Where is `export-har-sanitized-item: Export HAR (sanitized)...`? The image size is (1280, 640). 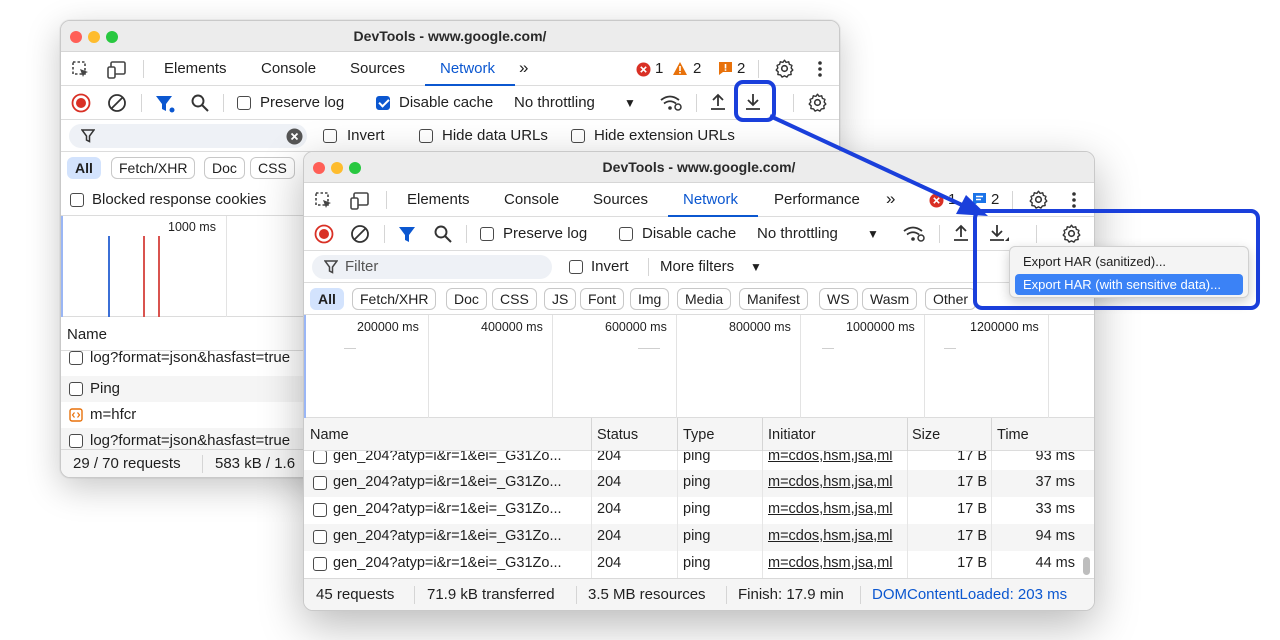 export-har-sanitized-item: Export HAR (sanitized)... is located at coordinates (1129, 261).